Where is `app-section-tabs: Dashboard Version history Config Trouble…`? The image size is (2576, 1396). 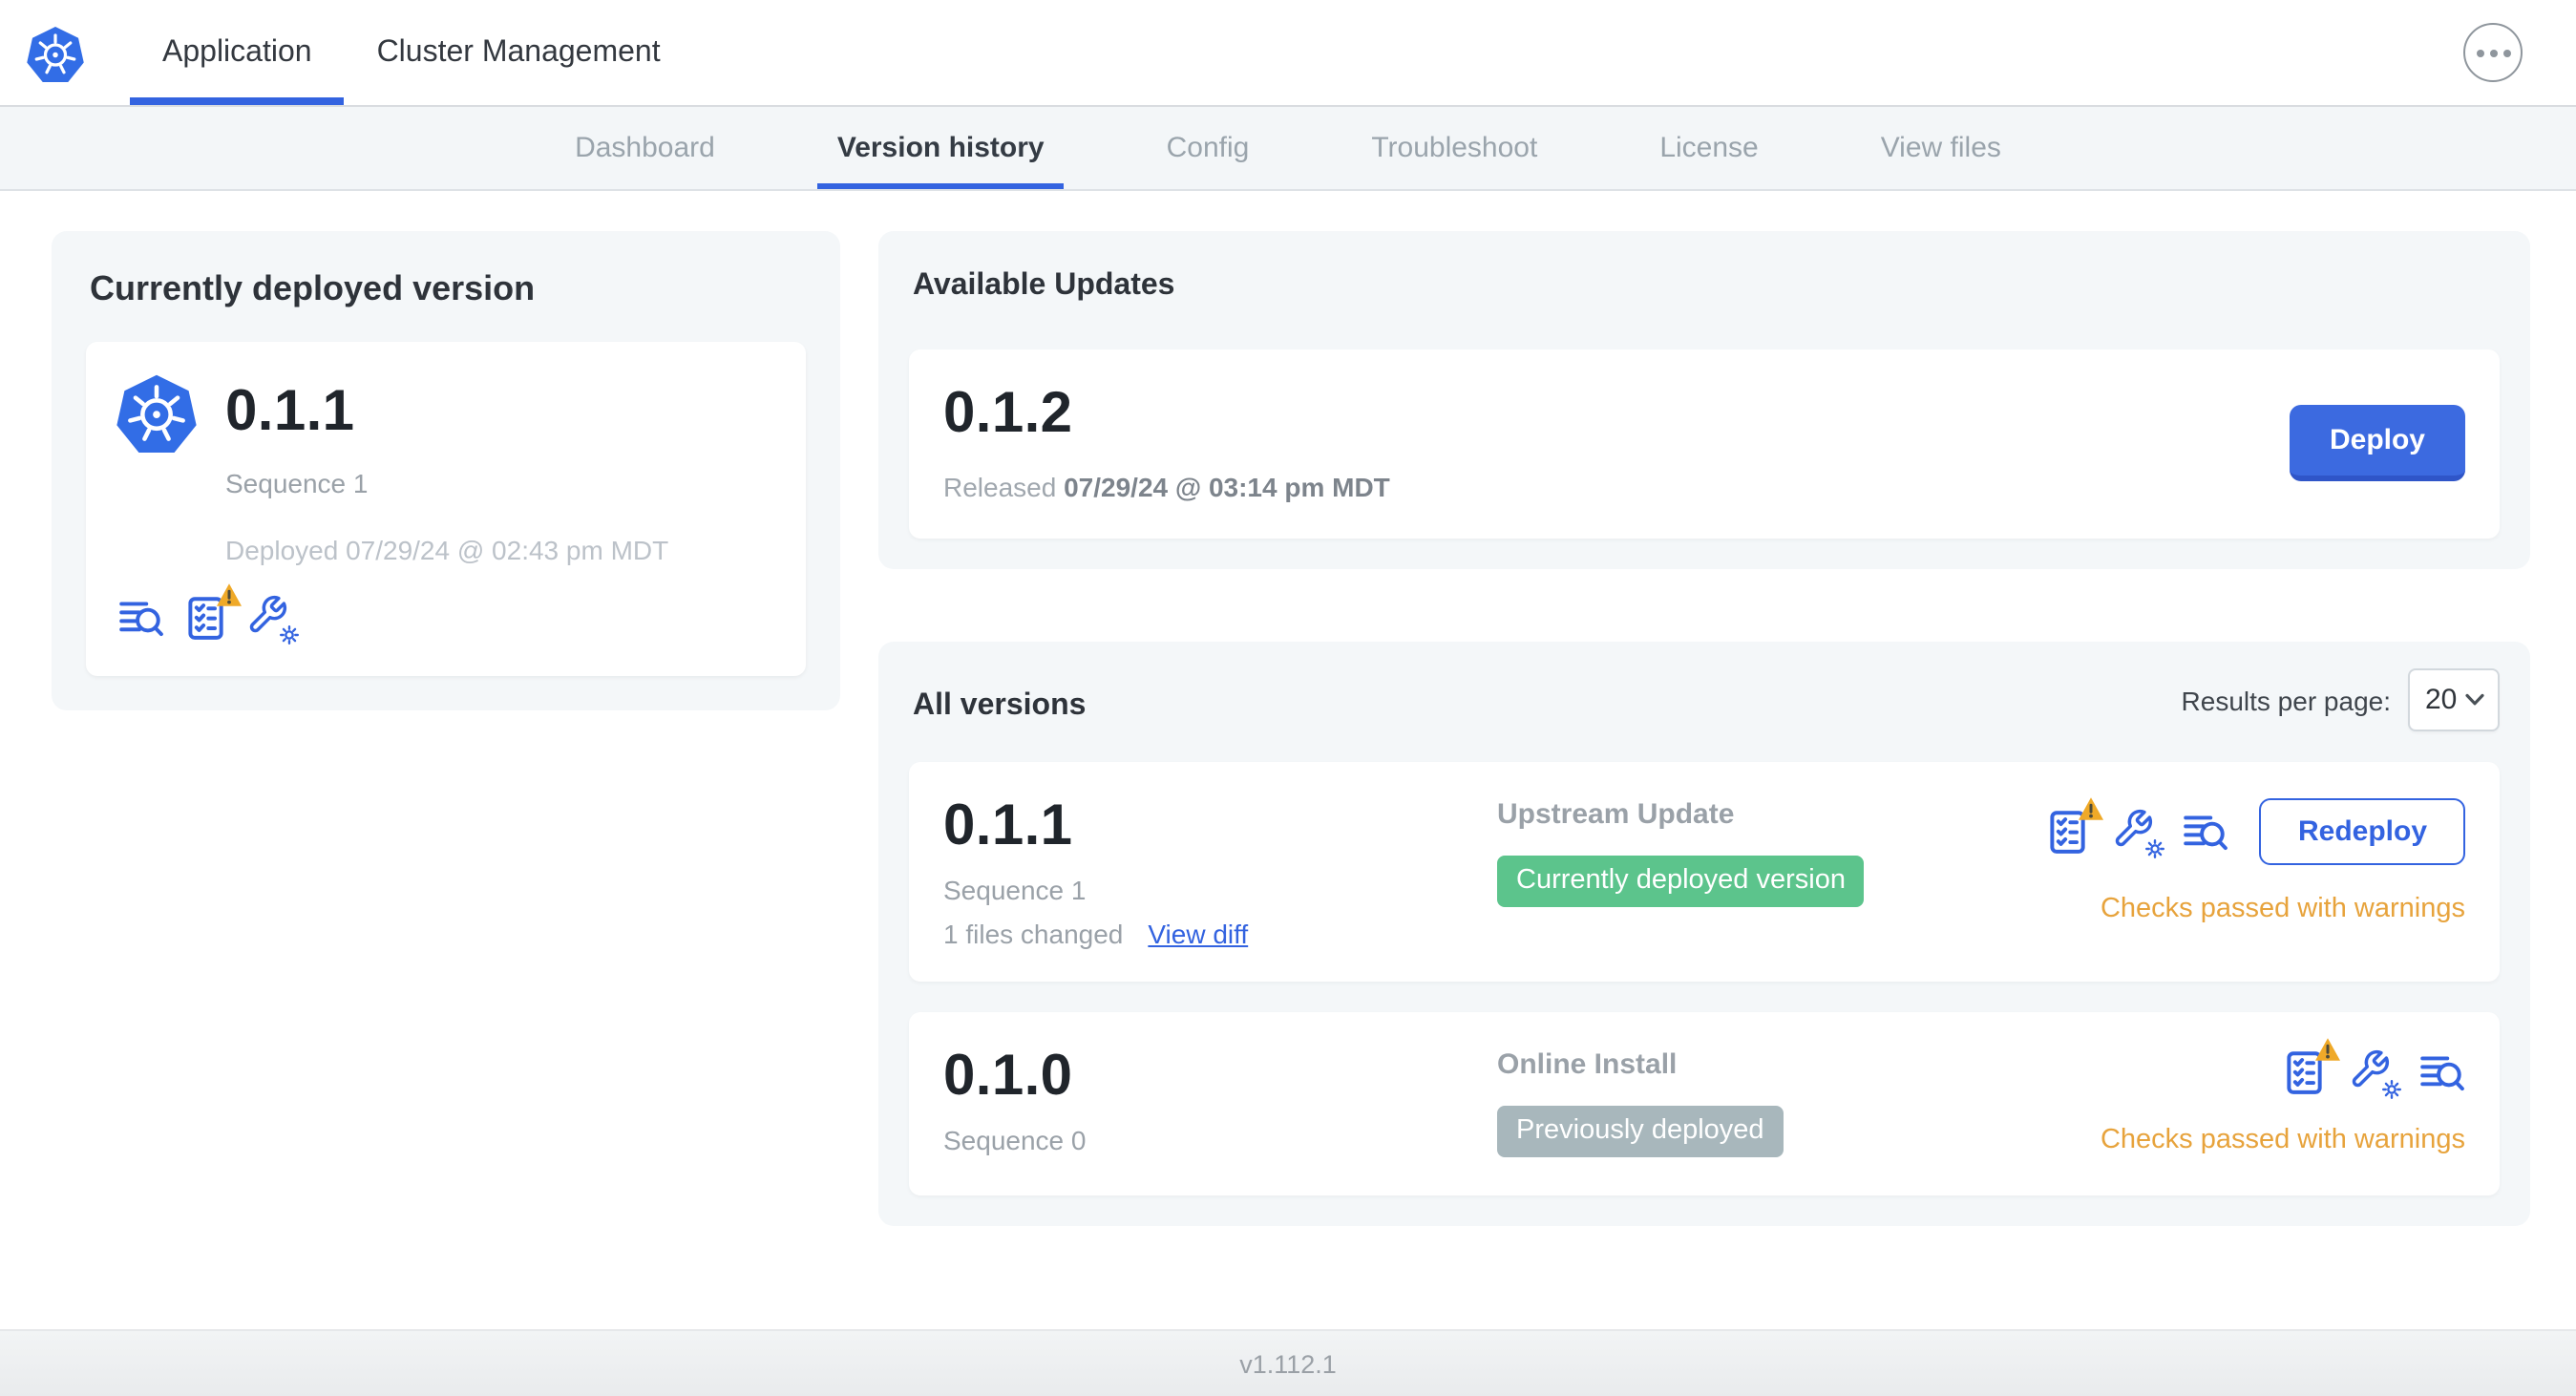
app-section-tabs: Dashboard Version history Config Trouble… is located at coordinates (1288, 149).